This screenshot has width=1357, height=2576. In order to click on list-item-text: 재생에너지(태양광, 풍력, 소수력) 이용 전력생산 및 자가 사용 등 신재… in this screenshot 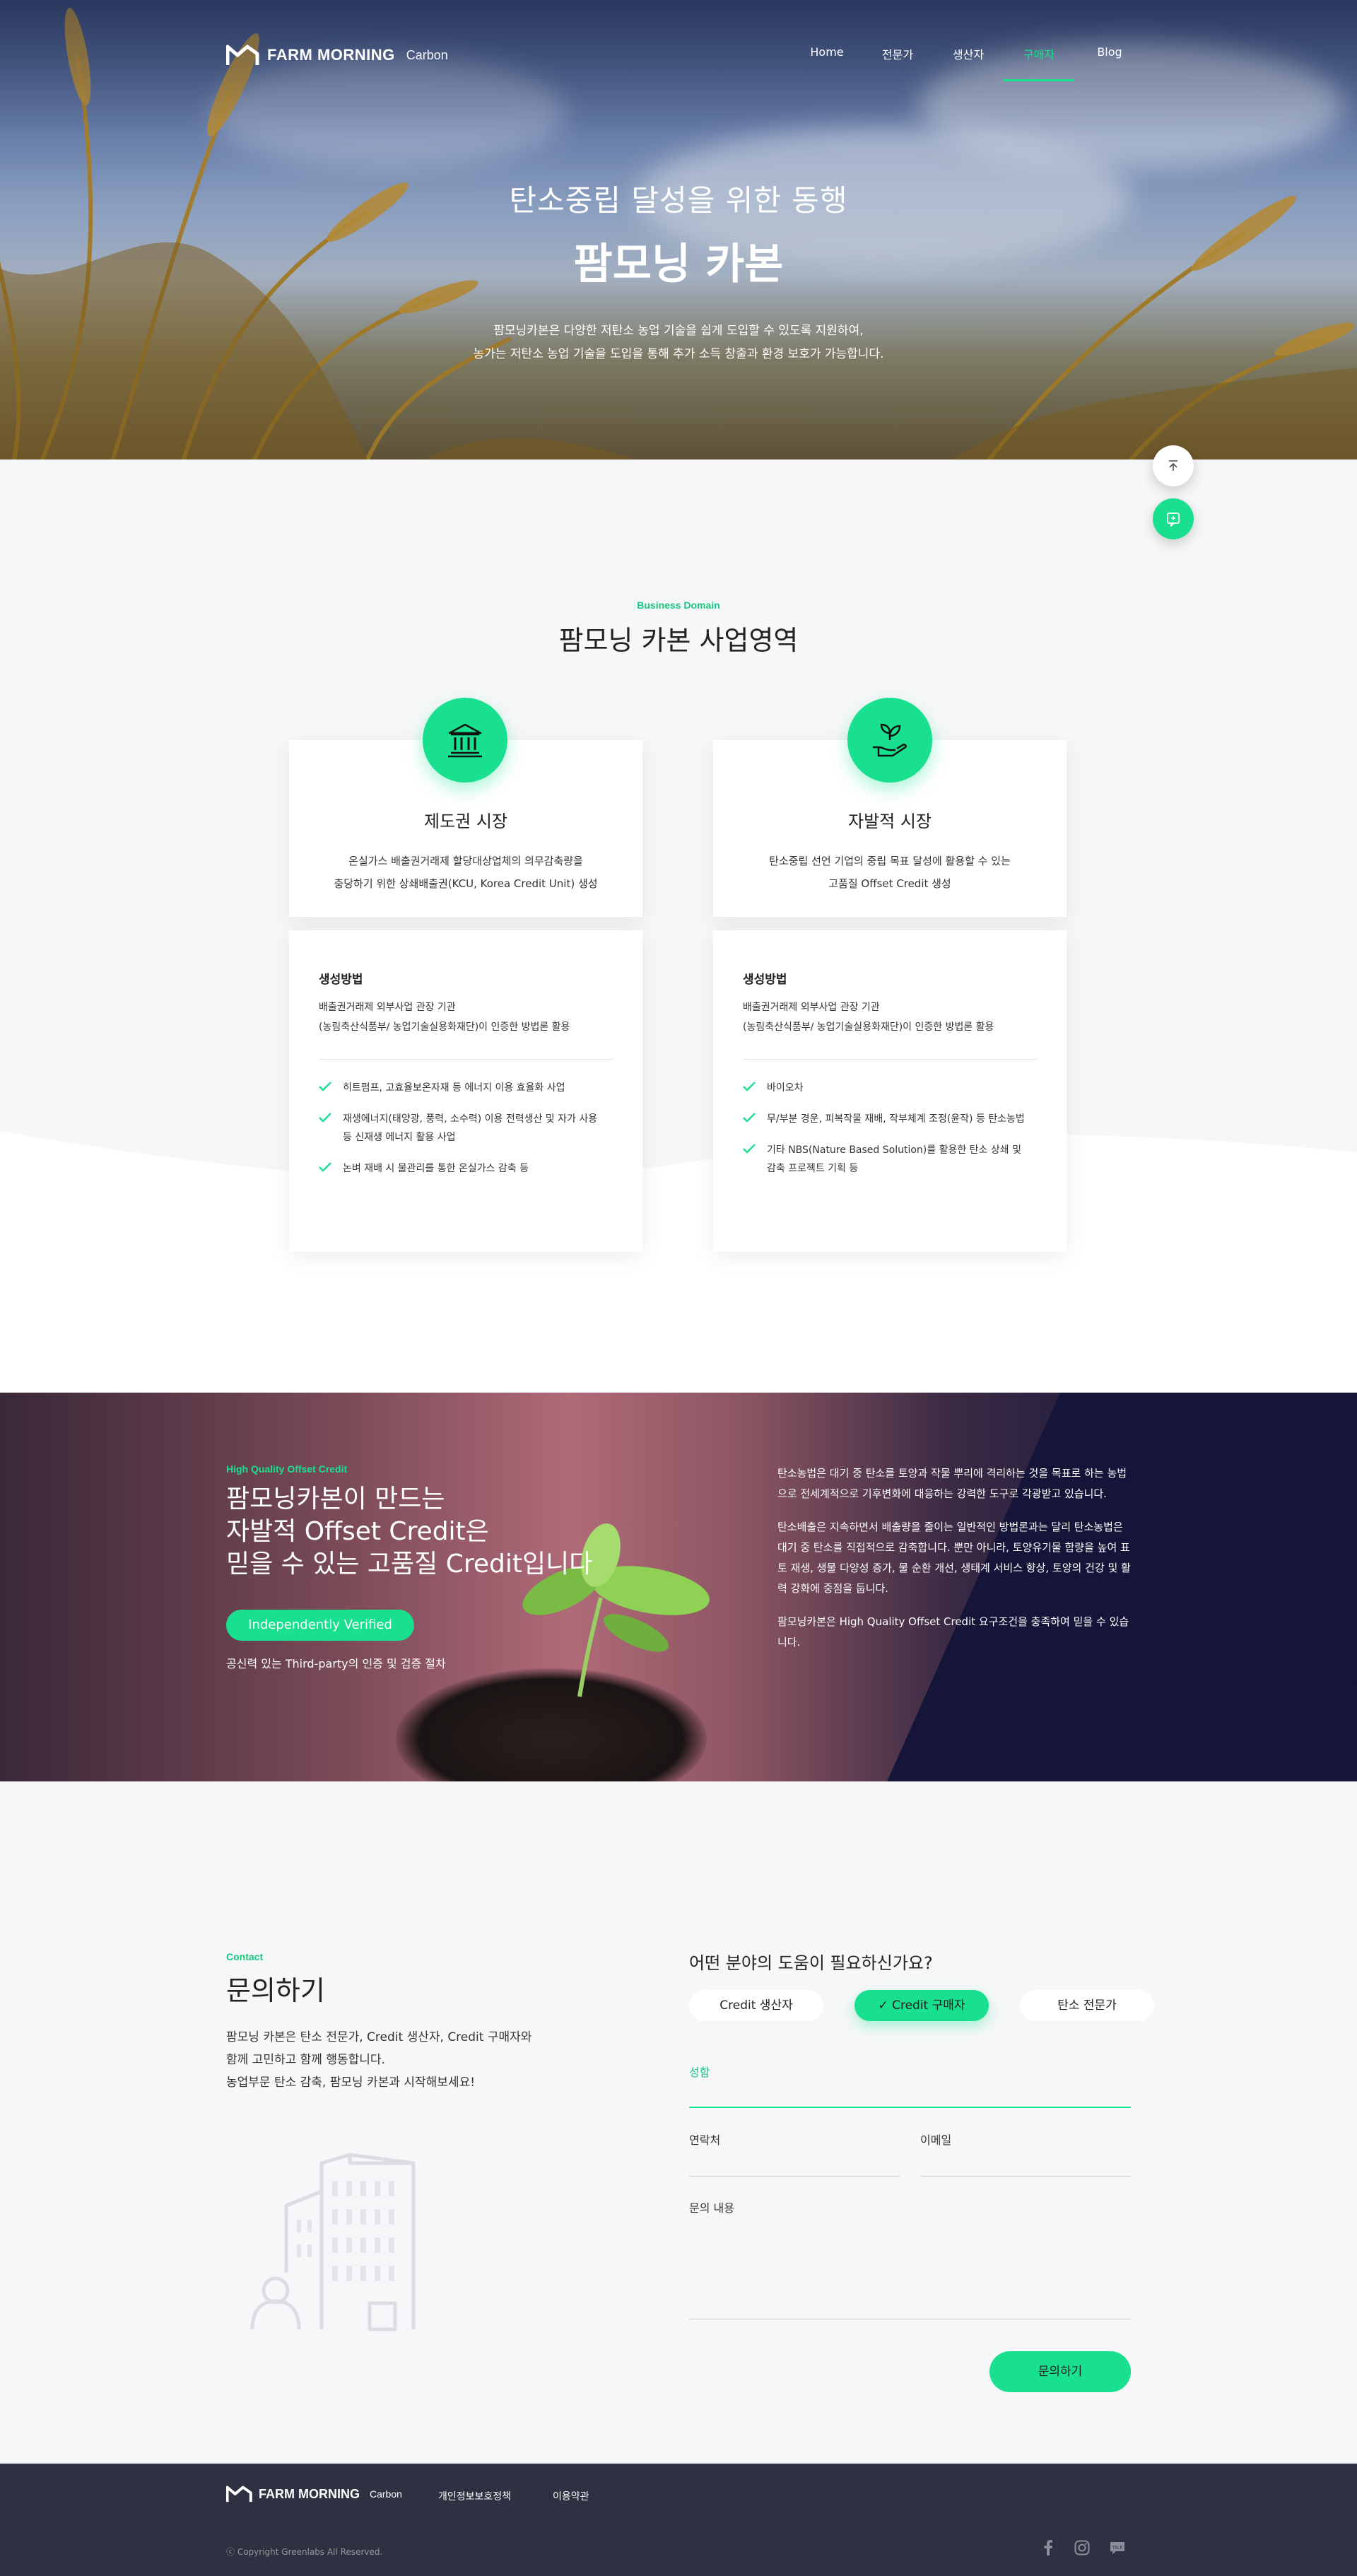, I will do `click(470, 1128)`.